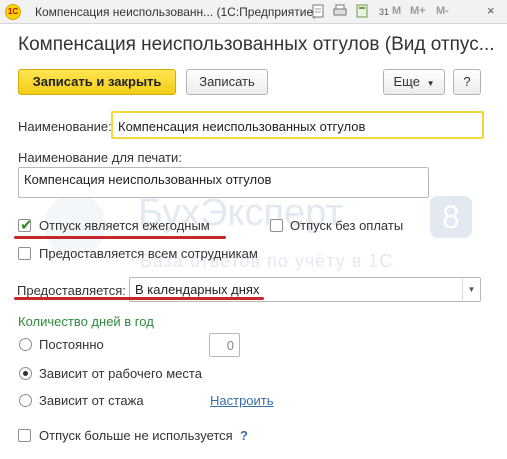 This screenshot has width=507, height=459. I want to click on provided-label: Предоставляется:, so click(71, 290).